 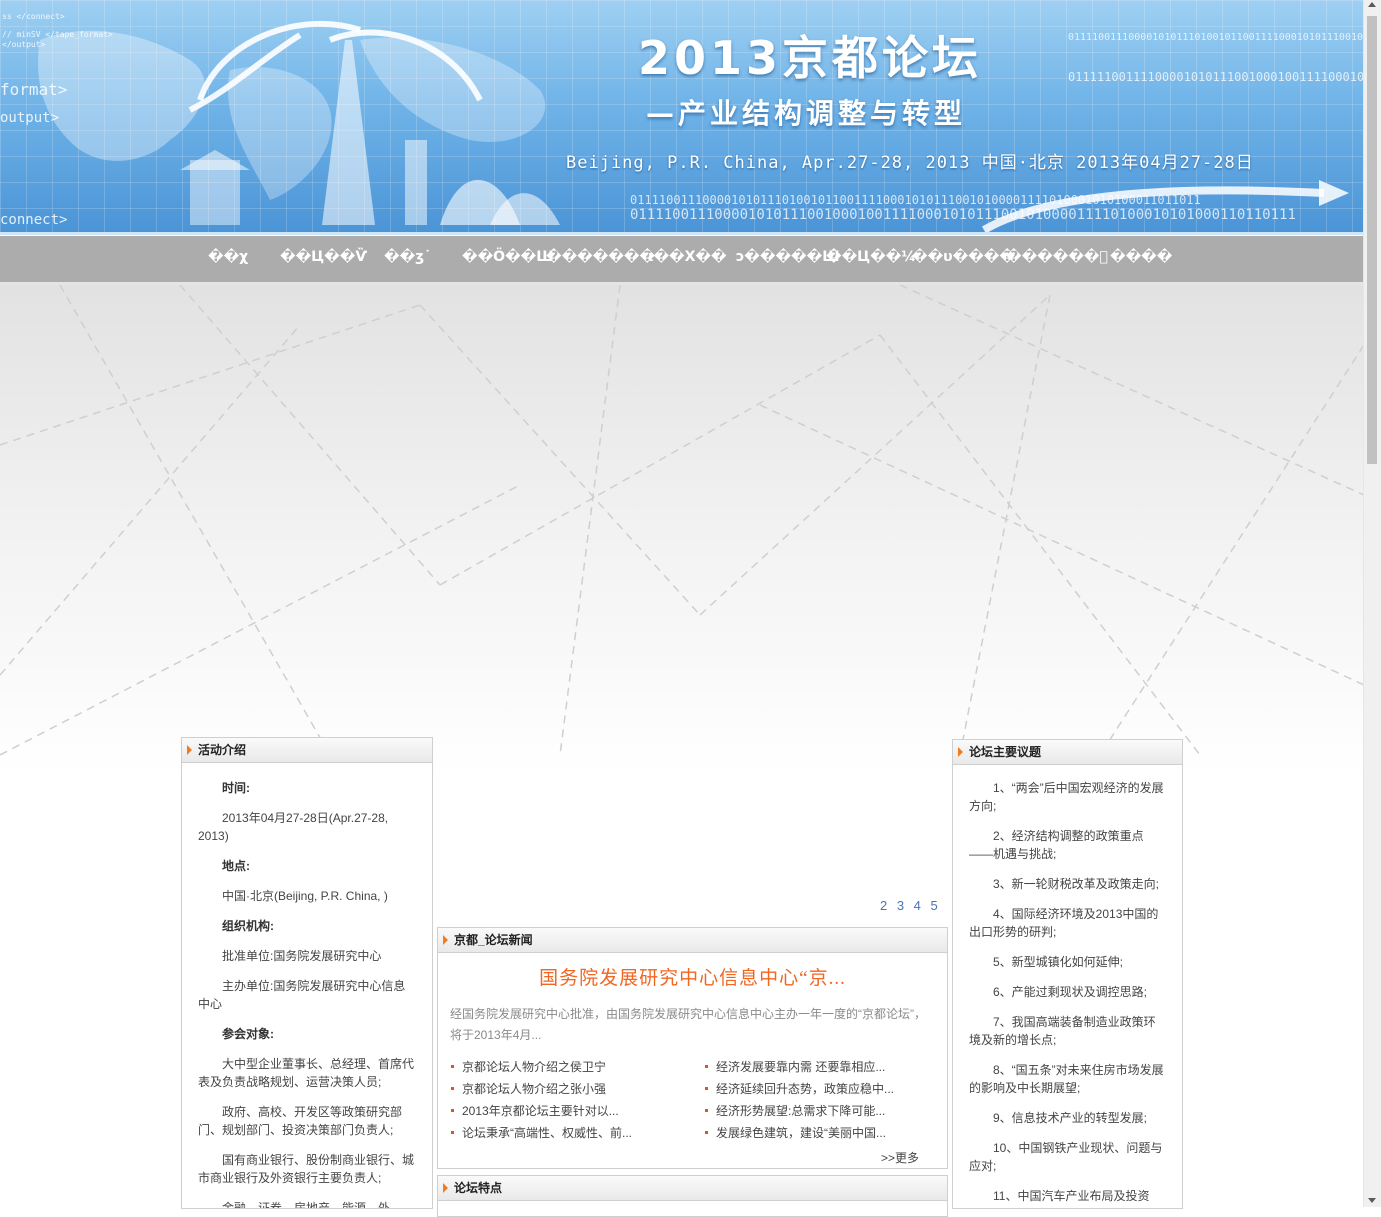 What do you see at coordinates (478, 1188) in the screenshot?
I see `panel-title: 论坛特点` at bounding box center [478, 1188].